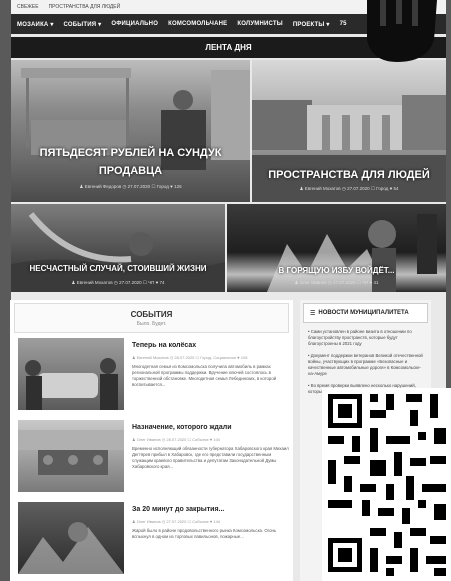 This screenshot has height=581, width=451. Describe the element at coordinates (182, 427) in the screenshot. I see `article-title: Назначение, которого ждали` at that location.